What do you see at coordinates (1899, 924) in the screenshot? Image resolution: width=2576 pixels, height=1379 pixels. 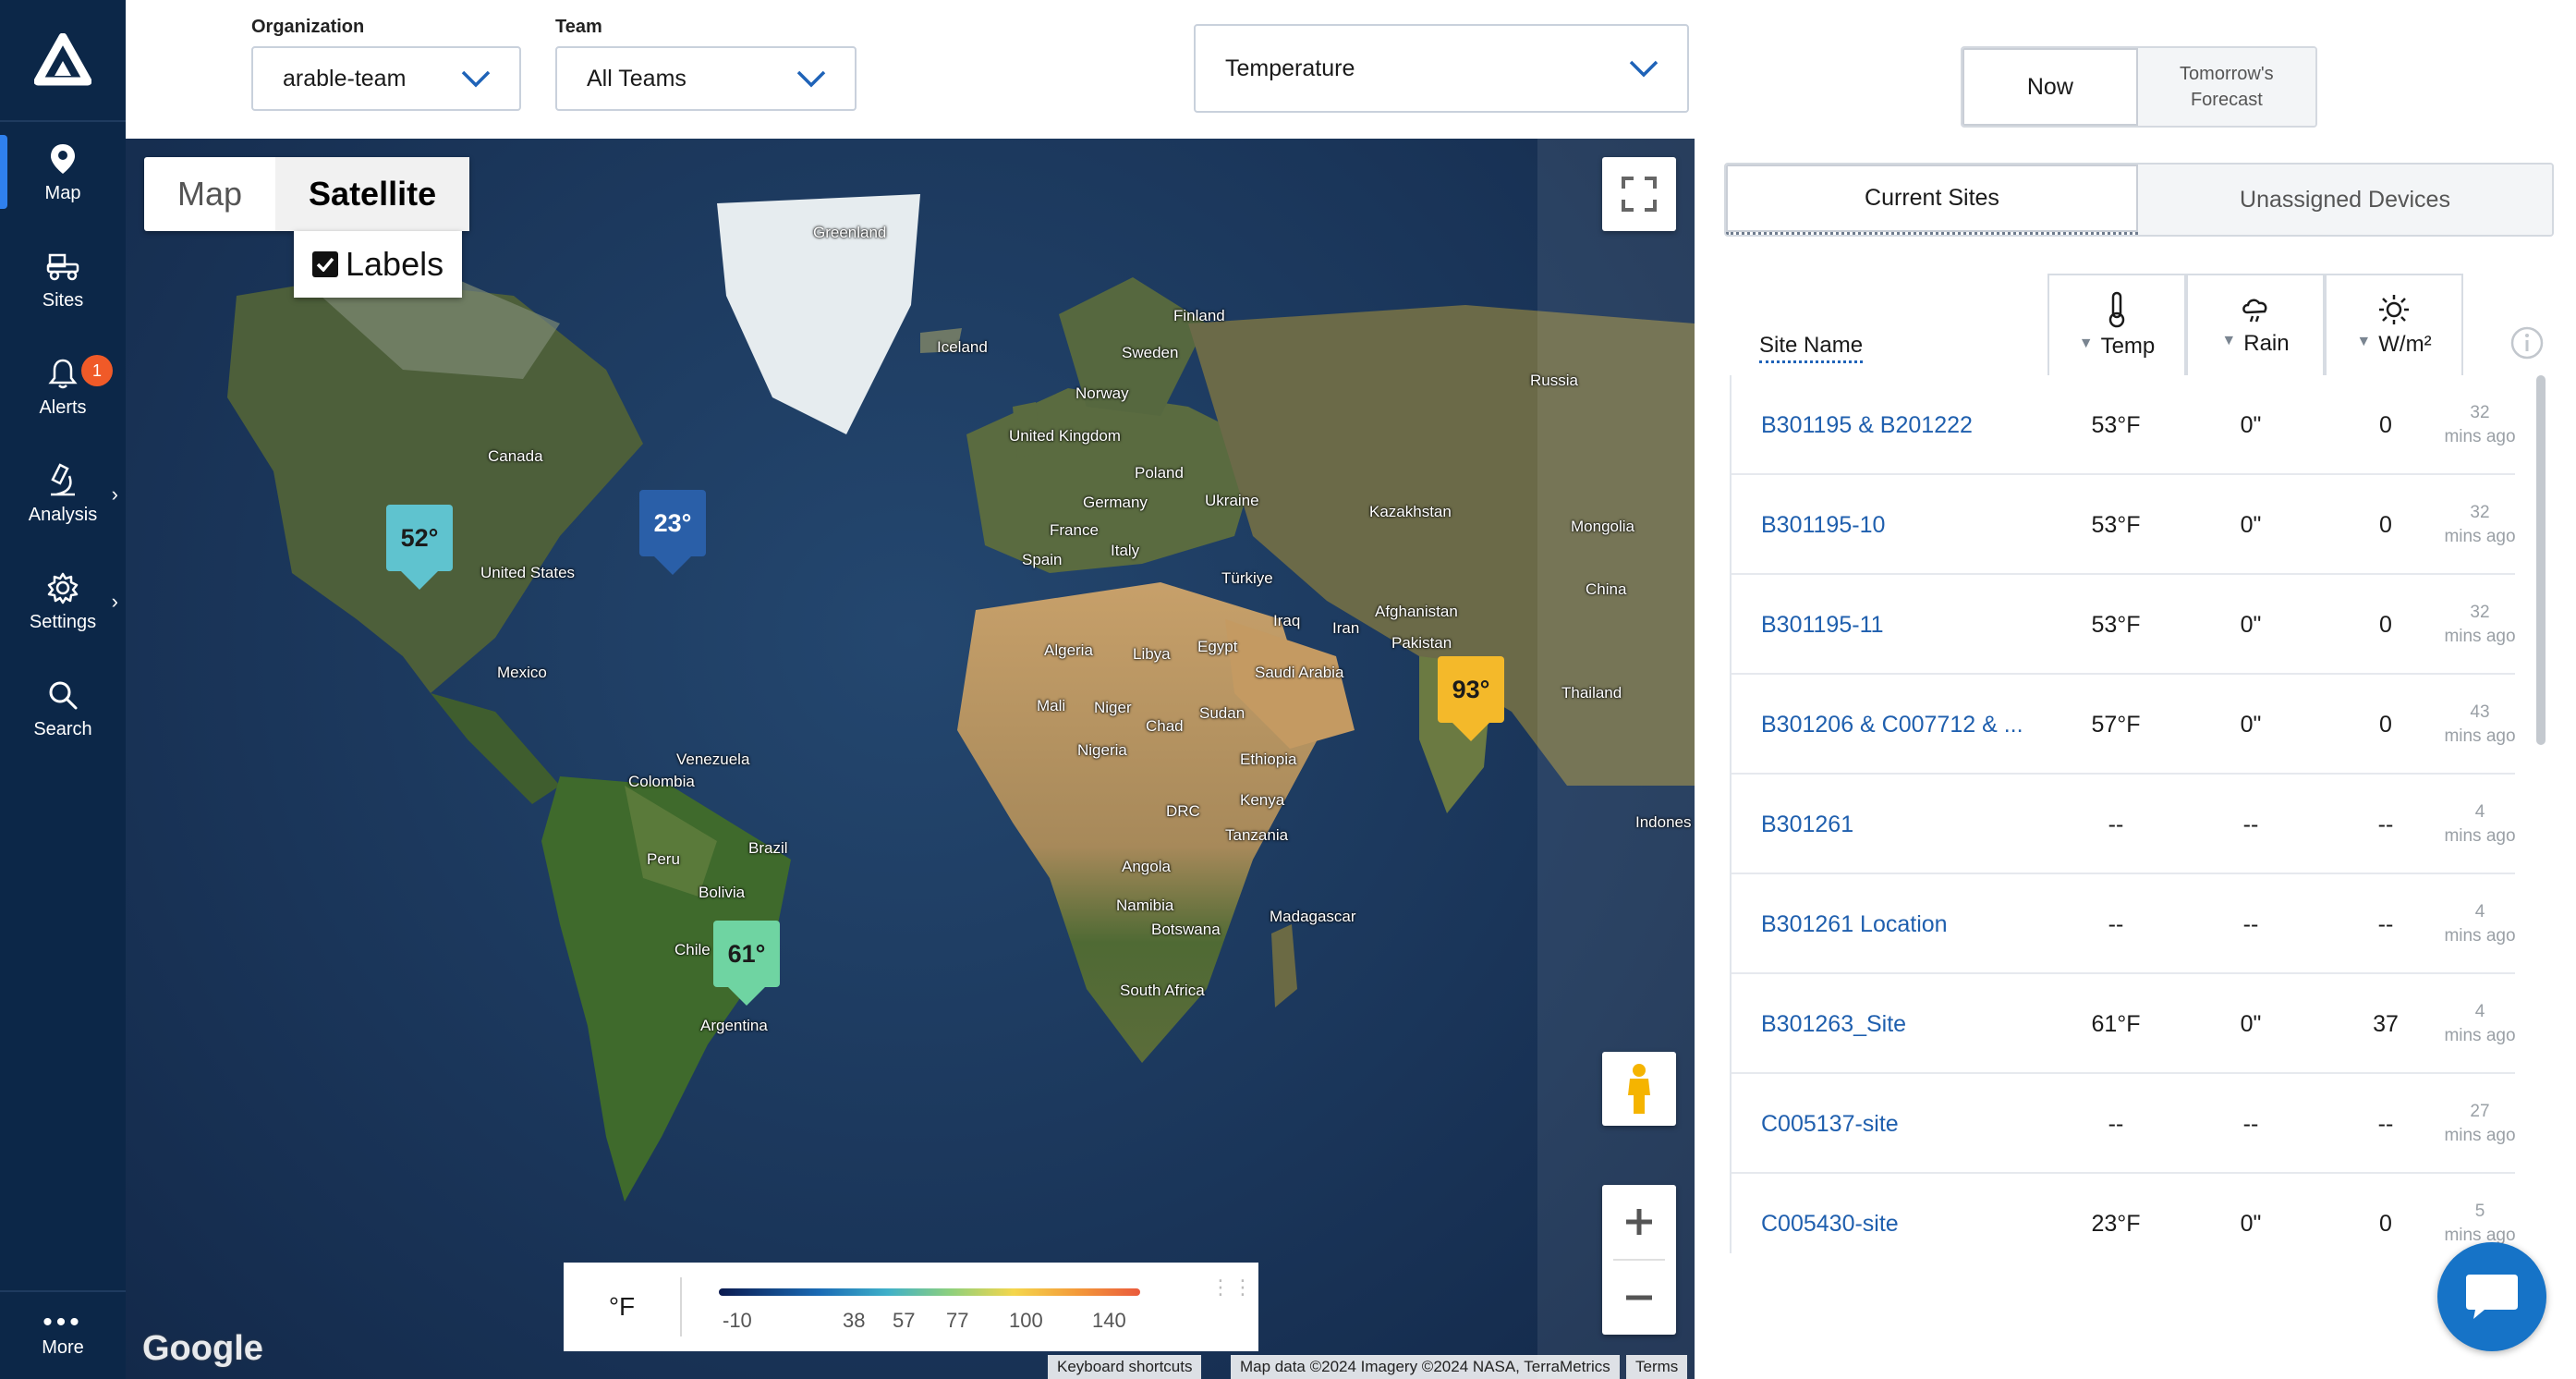 I see `site-name-link: B301261 Location` at bounding box center [1899, 924].